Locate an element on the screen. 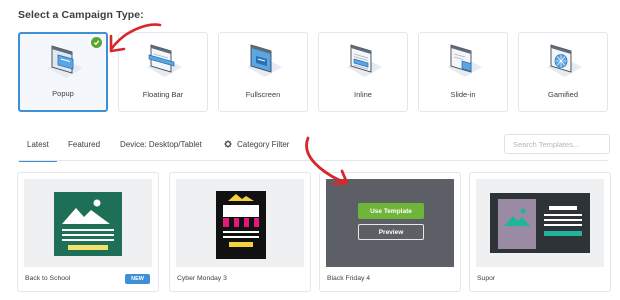 Image resolution: width=620 pixels, height=300 pixels. slide-in-icon is located at coordinates (464, 60).